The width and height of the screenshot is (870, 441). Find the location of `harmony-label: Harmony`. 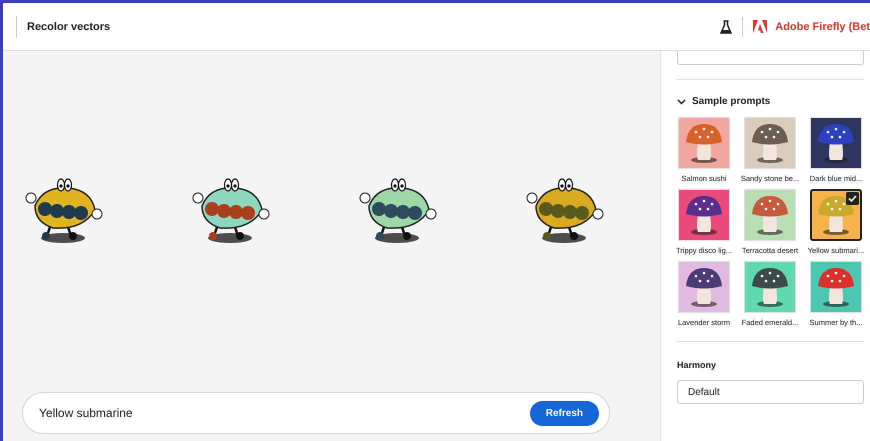

harmony-label: Harmony is located at coordinates (697, 365).